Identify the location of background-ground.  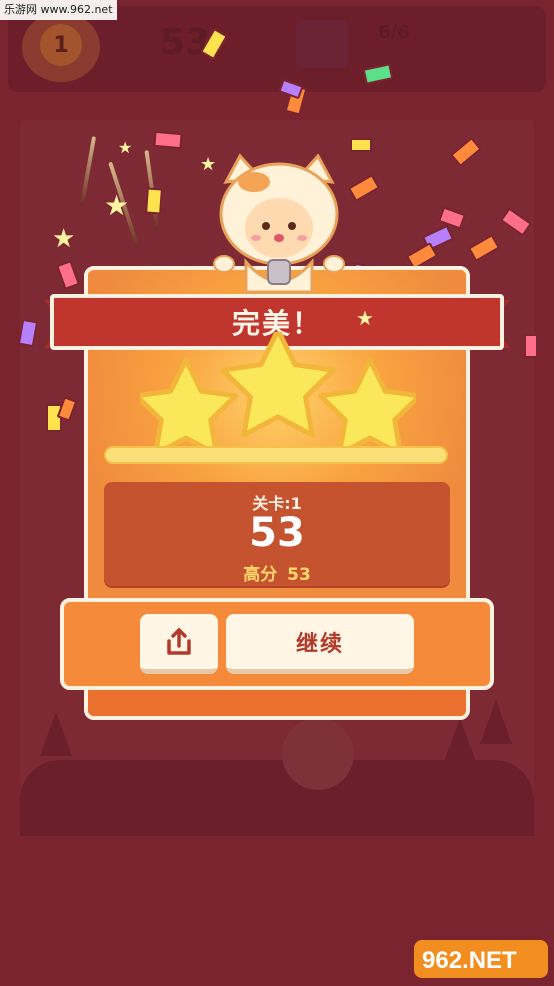
(277, 798).